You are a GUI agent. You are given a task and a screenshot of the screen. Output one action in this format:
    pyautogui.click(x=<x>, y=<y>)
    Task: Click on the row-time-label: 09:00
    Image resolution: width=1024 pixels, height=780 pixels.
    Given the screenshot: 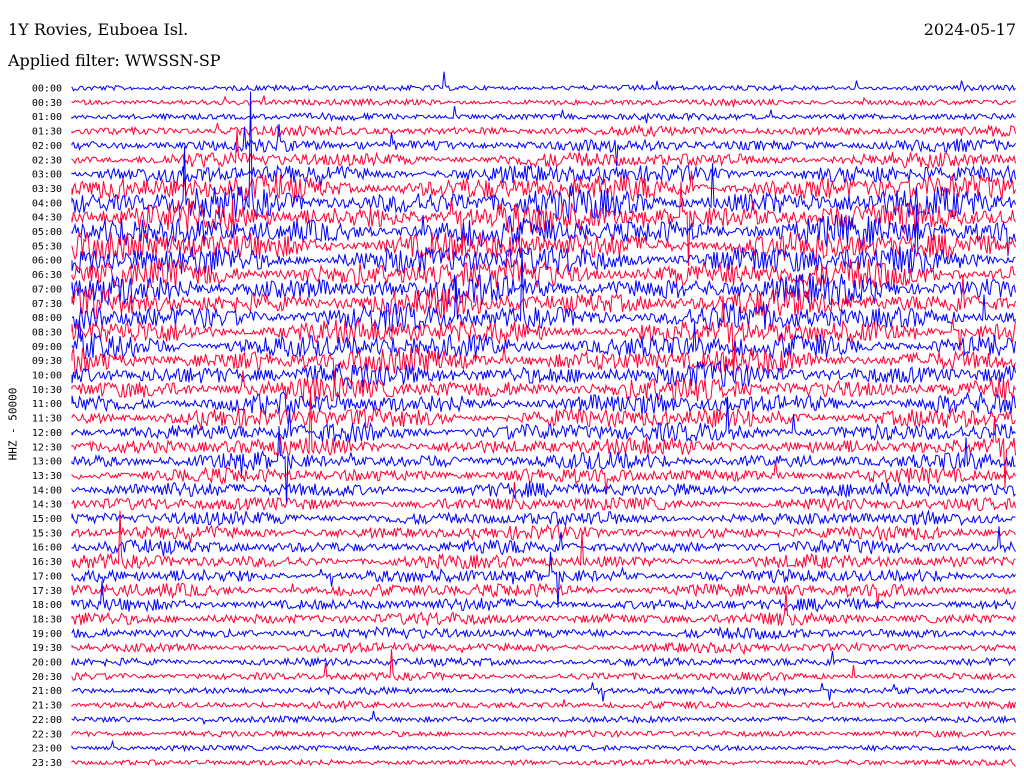 What is the action you would take?
    pyautogui.click(x=47, y=347)
    